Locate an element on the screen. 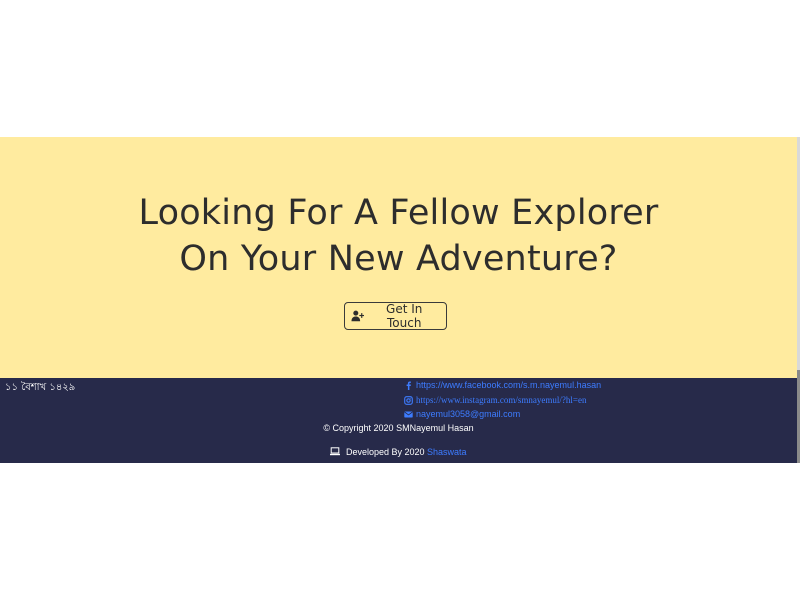  facebook-icon is located at coordinates (408, 385).